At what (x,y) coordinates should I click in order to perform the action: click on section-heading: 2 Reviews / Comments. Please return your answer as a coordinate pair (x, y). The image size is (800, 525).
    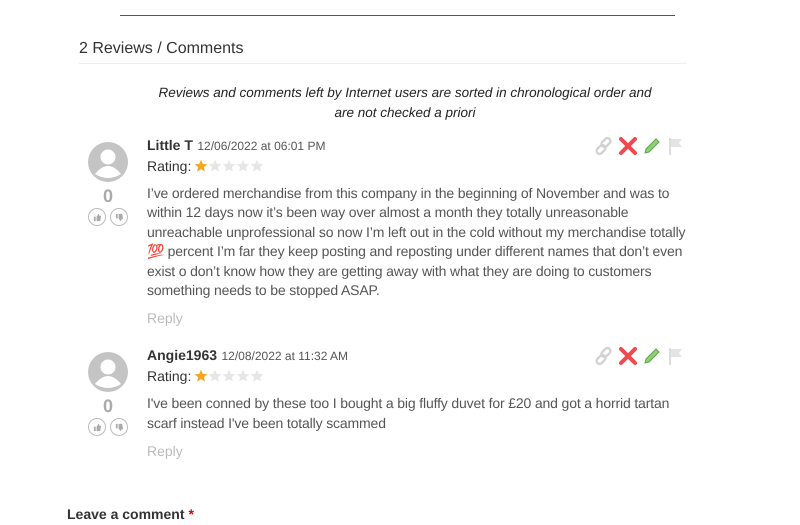
    Looking at the image, I should click on (383, 52).